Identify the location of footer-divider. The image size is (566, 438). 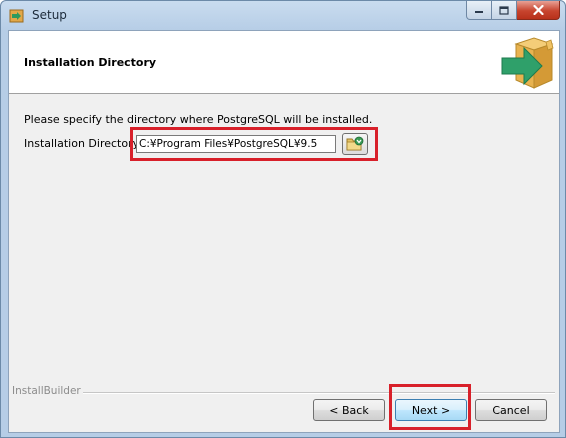
(319, 393).